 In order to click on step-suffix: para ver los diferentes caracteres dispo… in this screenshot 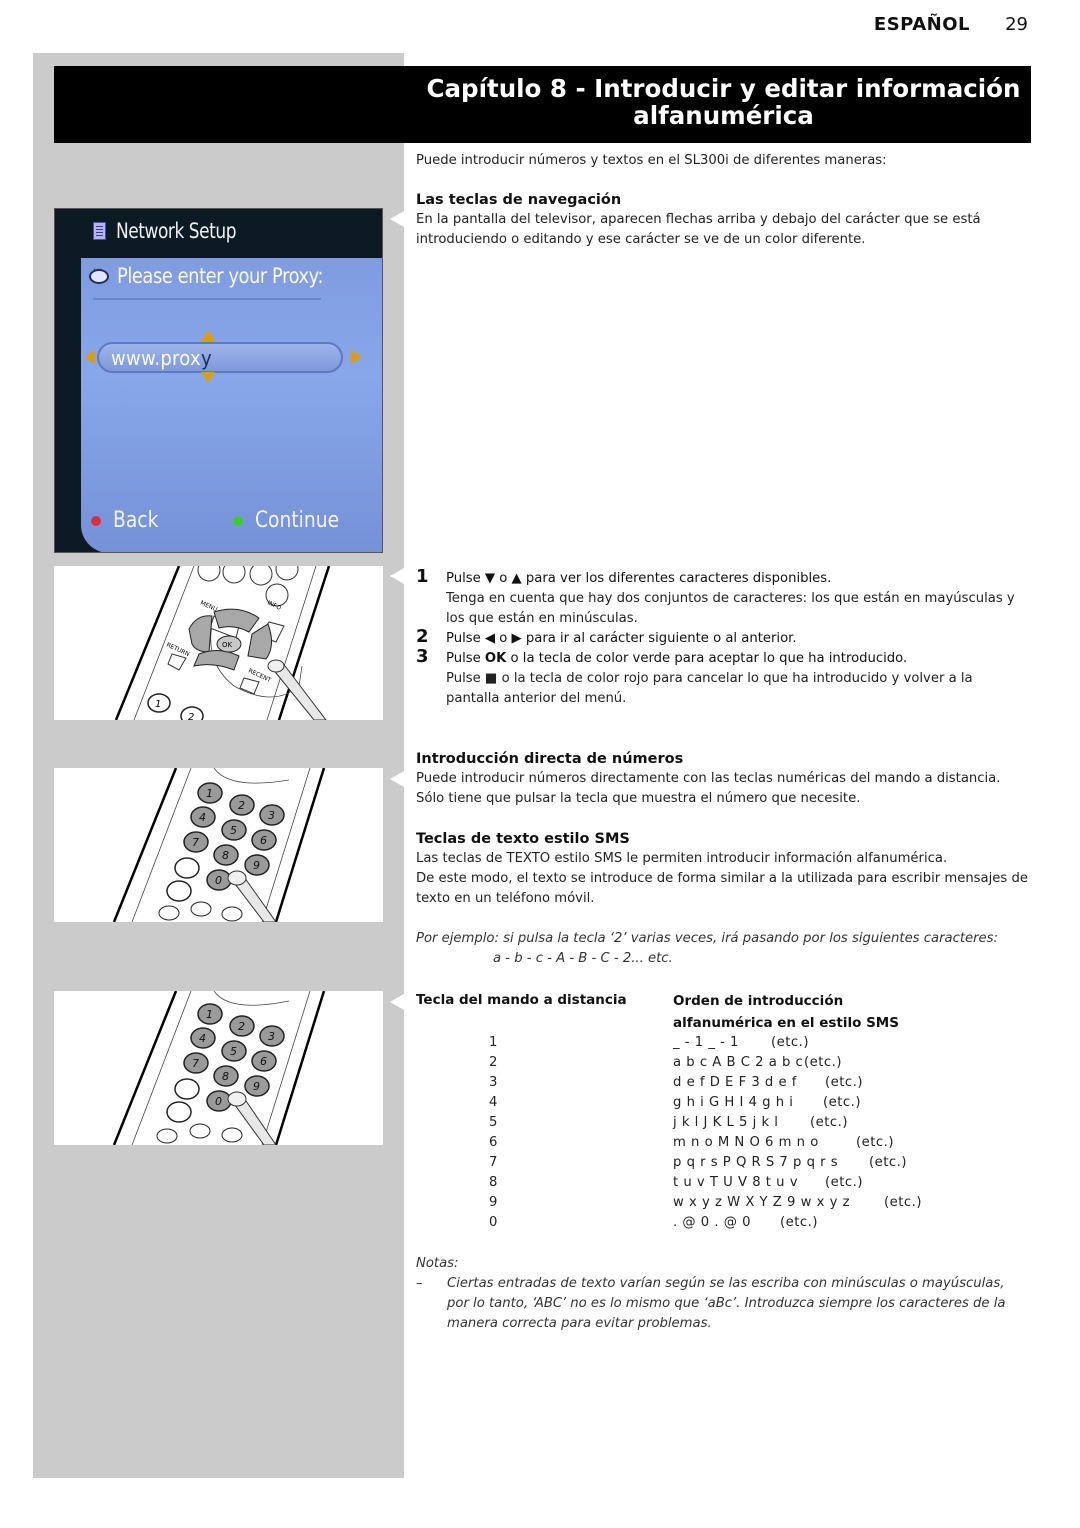, I will do `click(676, 578)`.